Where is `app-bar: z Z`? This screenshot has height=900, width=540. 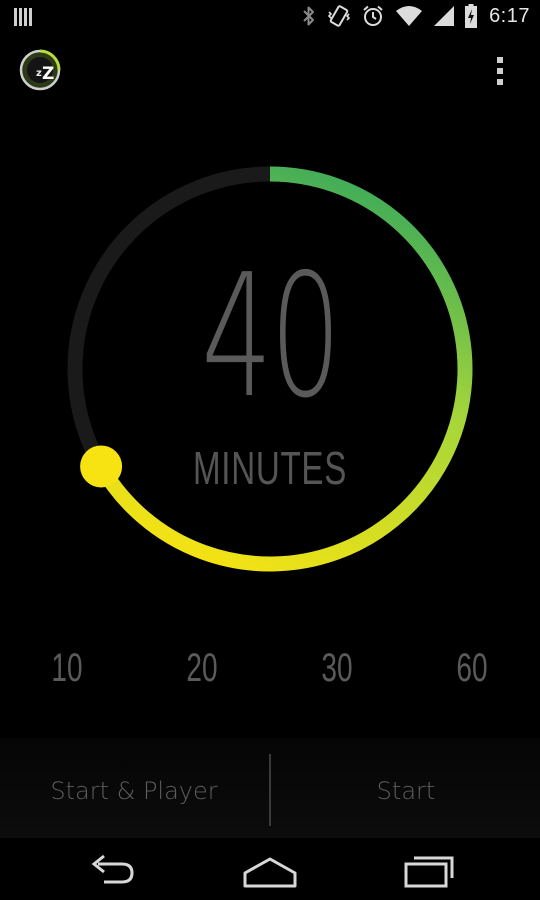 app-bar: z Z is located at coordinates (270, 68).